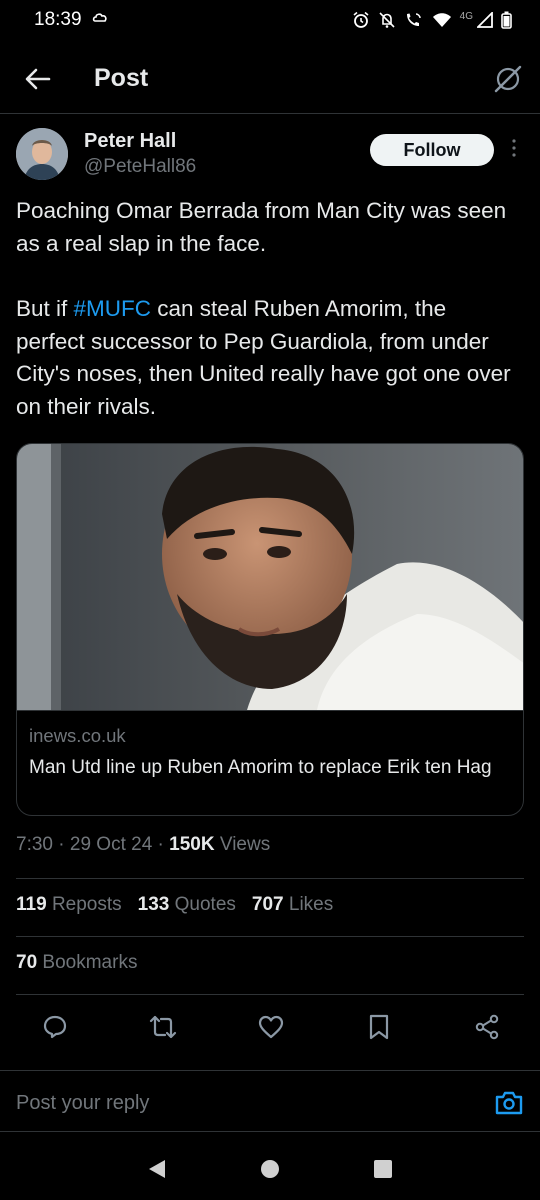 This screenshot has height=1200, width=540. What do you see at coordinates (34, 844) in the screenshot?
I see `post-time: 7:30` at bounding box center [34, 844].